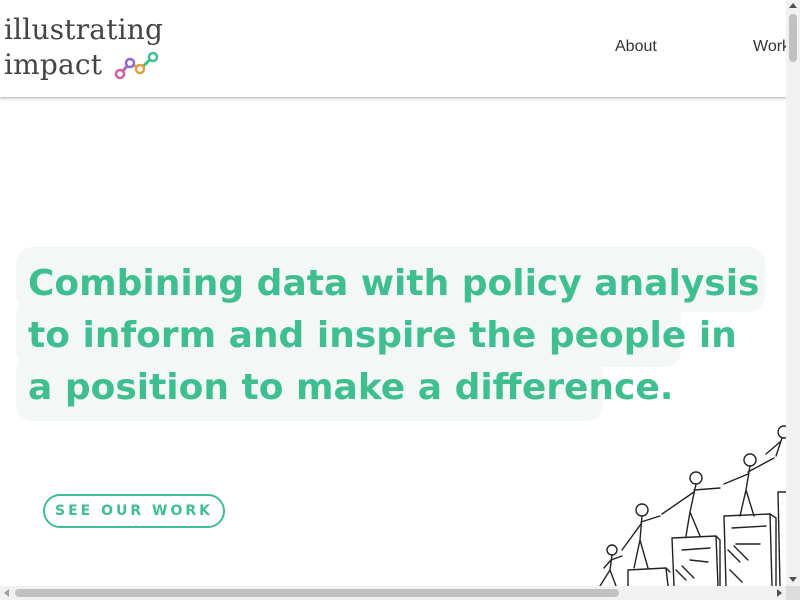  Describe the element at coordinates (636, 47) in the screenshot. I see `nav-about: About` at that location.